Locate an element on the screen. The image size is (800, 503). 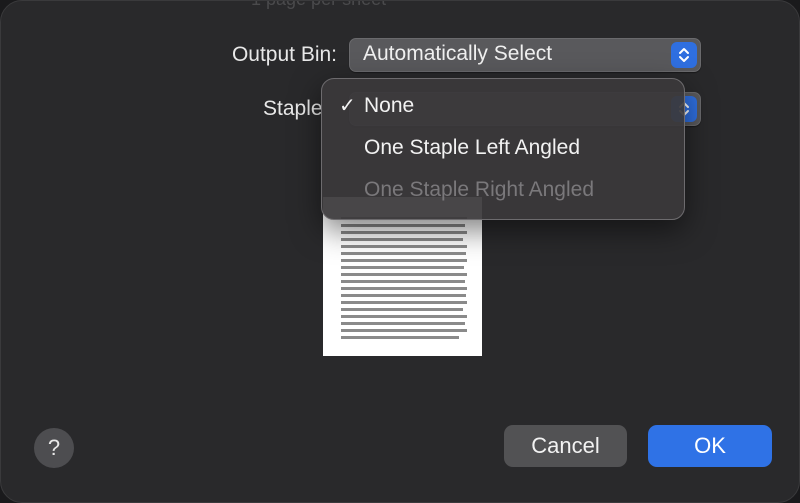
cancel-button: Cancel is located at coordinates (565, 446).